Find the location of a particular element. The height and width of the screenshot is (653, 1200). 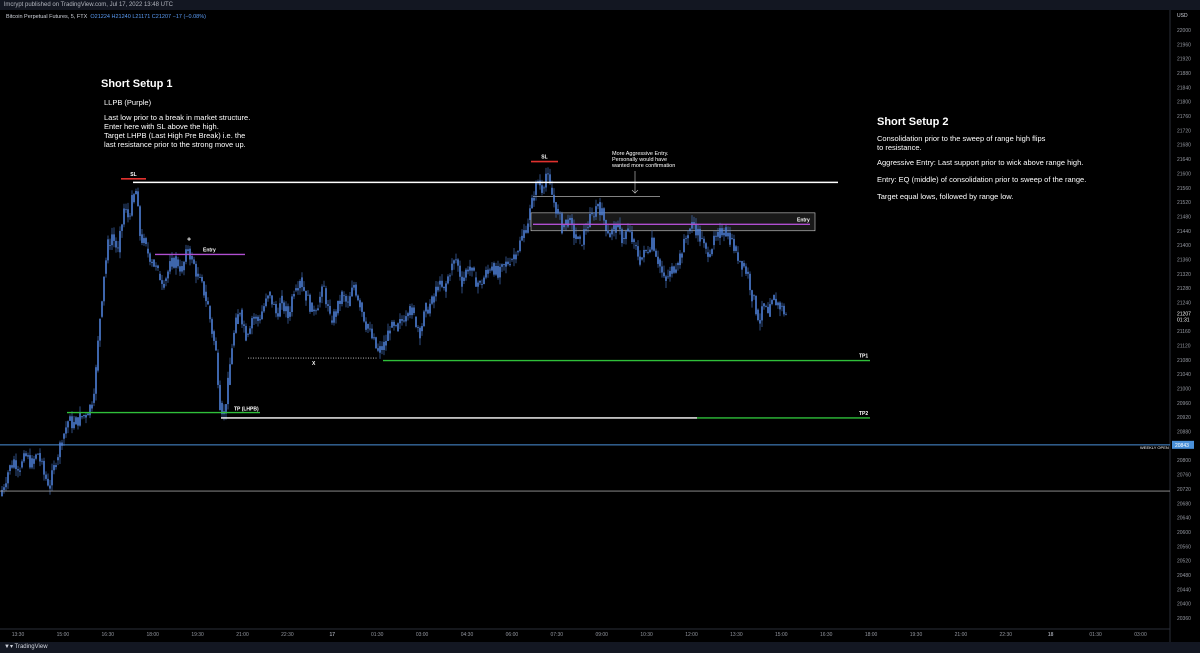

y-tick-label: 21680 is located at coordinates (1184, 146).